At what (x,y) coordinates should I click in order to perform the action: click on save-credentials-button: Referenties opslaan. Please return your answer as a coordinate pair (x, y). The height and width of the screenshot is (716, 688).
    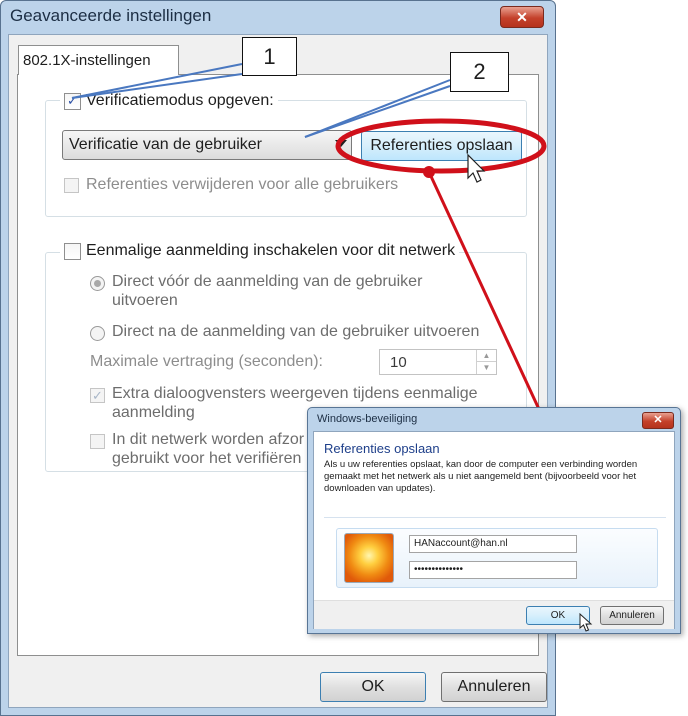
    Looking at the image, I should click on (441, 146).